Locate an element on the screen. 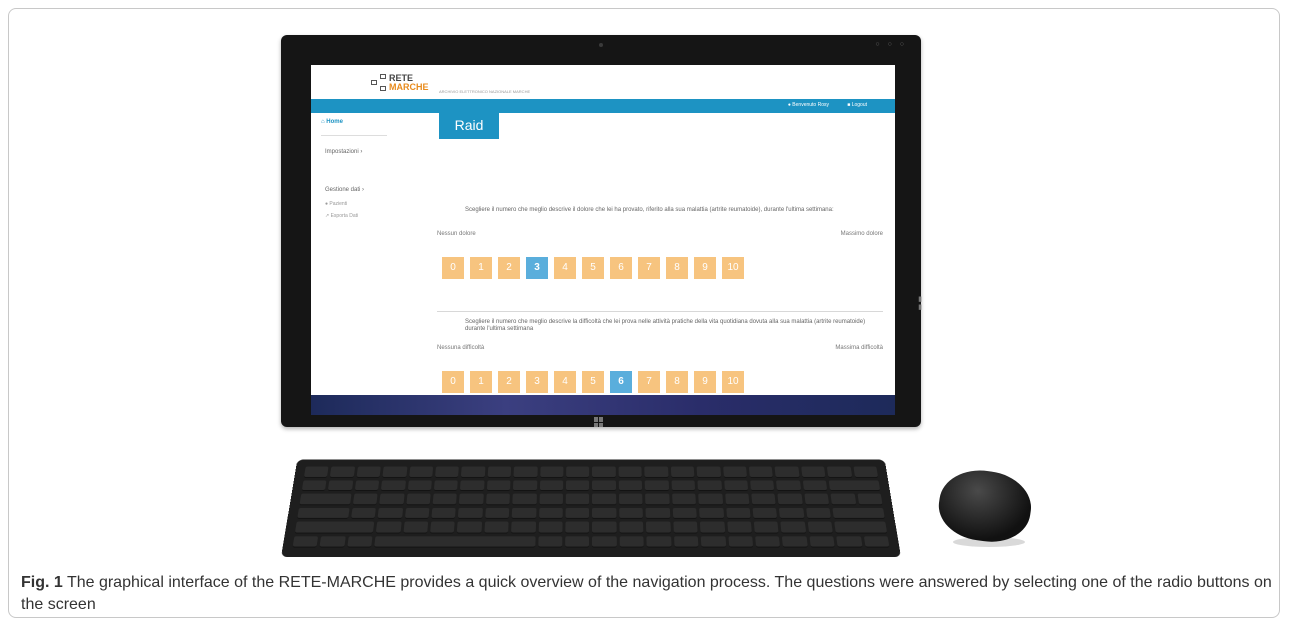 This screenshot has width=1290, height=626. logout-link: ■ Logout is located at coordinates (857, 105).